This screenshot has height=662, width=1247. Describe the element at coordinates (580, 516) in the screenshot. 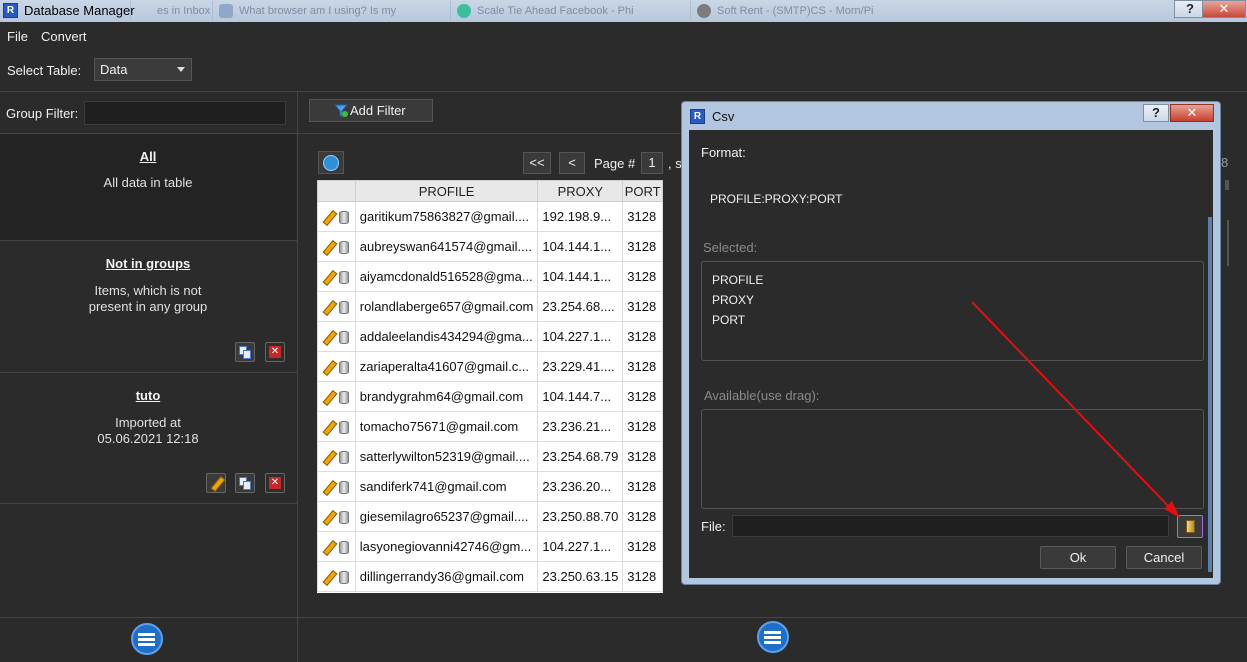

I see `table-cell: 23.250.88.70` at that location.